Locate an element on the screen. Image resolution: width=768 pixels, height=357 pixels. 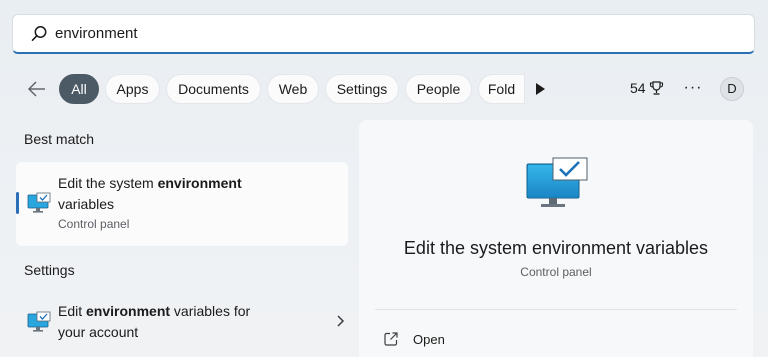
rewards-points-value: 54 is located at coordinates (638, 88).